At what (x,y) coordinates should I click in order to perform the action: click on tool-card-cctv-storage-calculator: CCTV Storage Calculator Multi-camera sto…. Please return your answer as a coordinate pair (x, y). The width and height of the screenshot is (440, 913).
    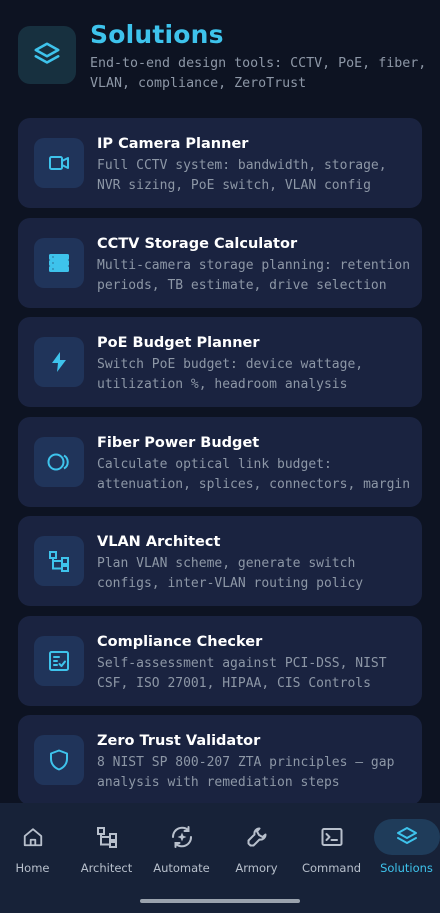
    Looking at the image, I should click on (220, 262).